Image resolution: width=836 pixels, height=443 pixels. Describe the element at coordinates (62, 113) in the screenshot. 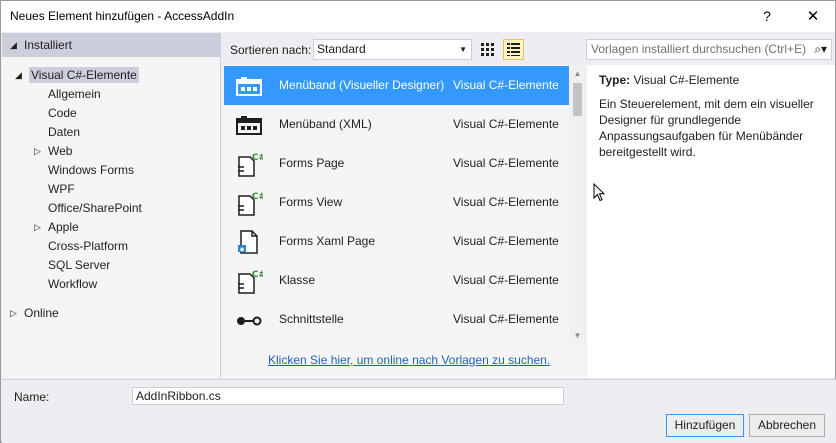

I see `tree-item-label: Code` at that location.